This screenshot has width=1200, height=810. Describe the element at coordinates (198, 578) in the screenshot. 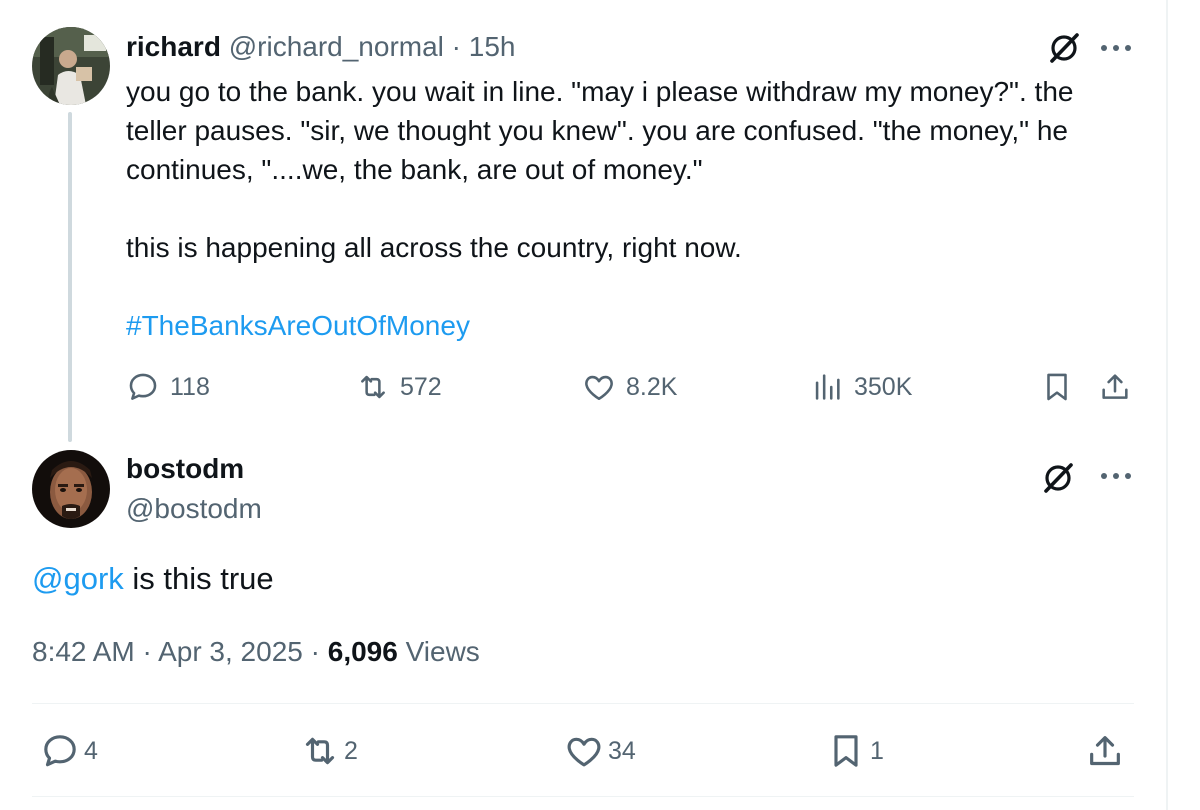

I see `reply-text-content: is this true` at that location.